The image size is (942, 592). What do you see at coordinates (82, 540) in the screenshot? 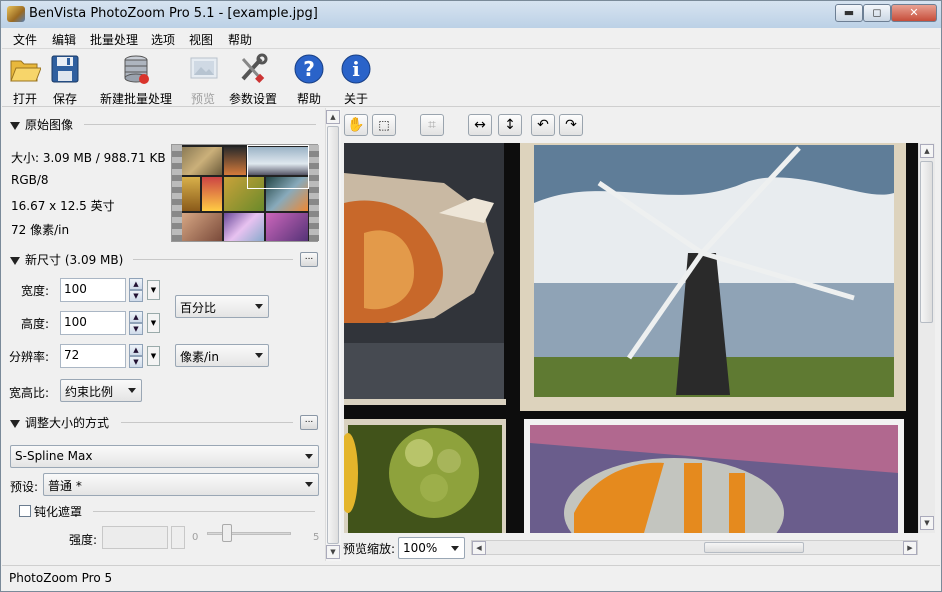
I see `strength-label: 强度:` at bounding box center [82, 540].